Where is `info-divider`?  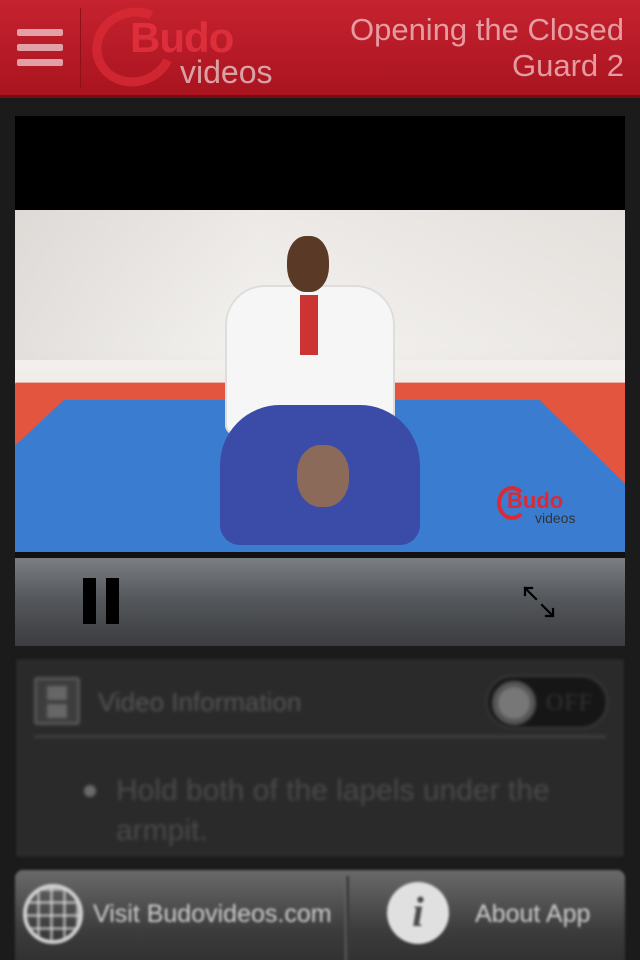
info-divider is located at coordinates (320, 736).